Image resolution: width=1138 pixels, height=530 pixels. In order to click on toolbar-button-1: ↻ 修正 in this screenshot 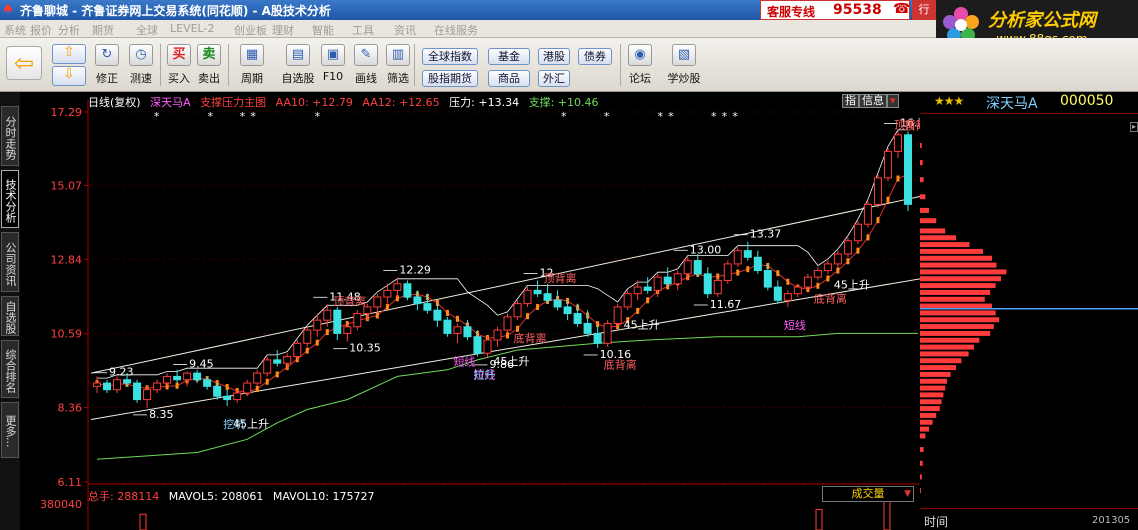, I will do `click(107, 65)`.